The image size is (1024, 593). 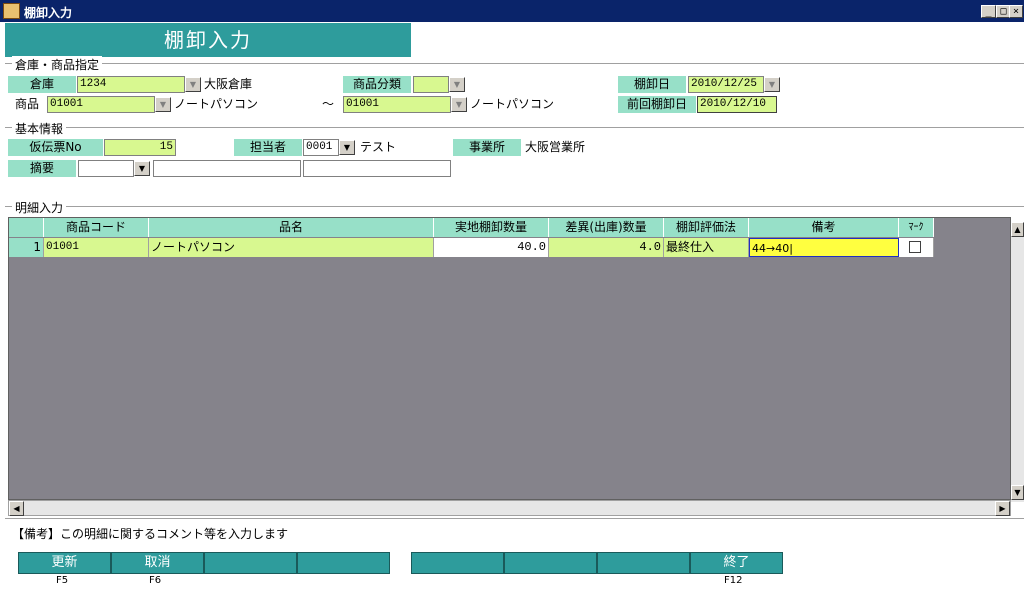 I want to click on scroll-left-icon: ◀, so click(x=16, y=508).